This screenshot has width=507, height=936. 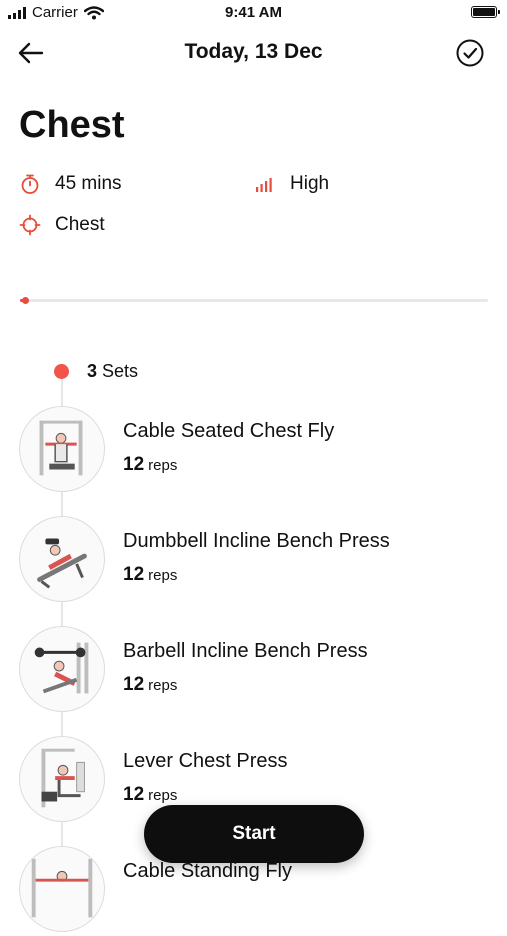 What do you see at coordinates (72, 125) in the screenshot?
I see `page-title: Chest` at bounding box center [72, 125].